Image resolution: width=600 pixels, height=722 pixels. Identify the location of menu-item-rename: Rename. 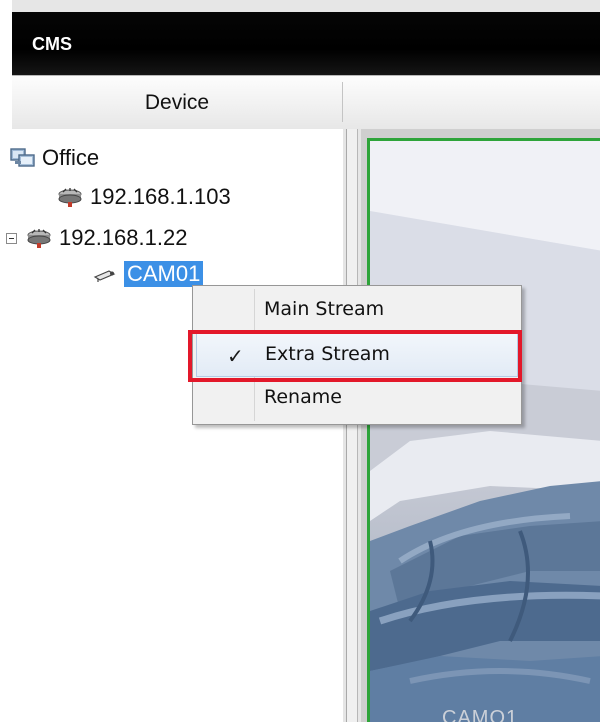
(357, 399).